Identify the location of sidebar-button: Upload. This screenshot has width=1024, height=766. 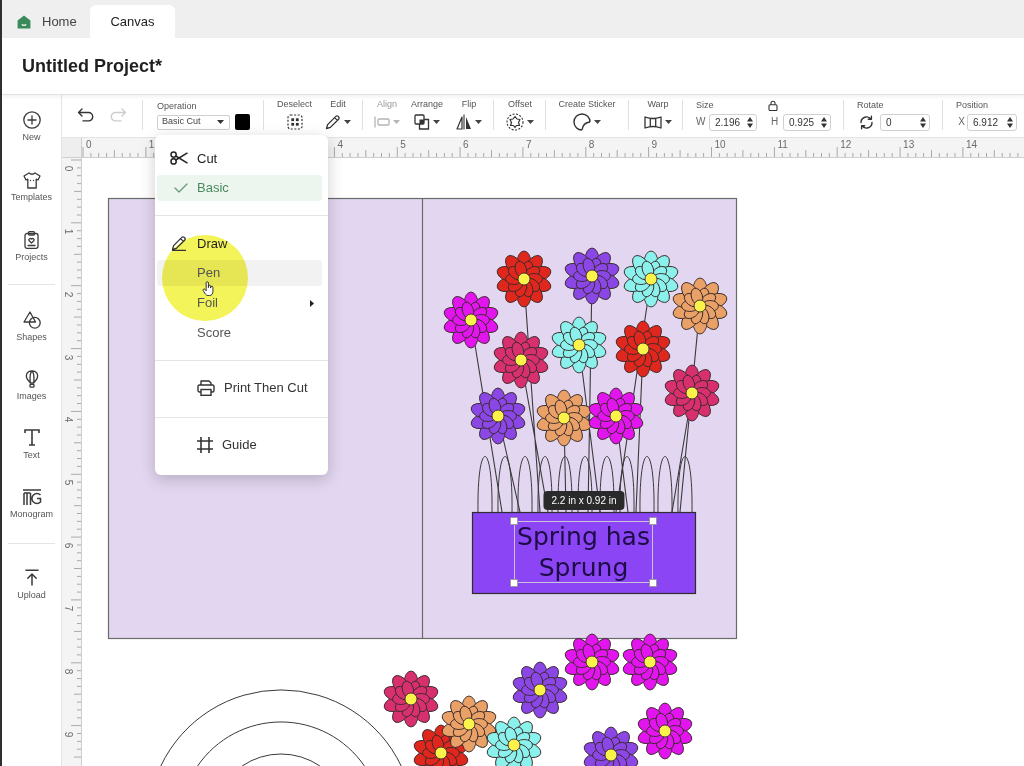
(31, 584).